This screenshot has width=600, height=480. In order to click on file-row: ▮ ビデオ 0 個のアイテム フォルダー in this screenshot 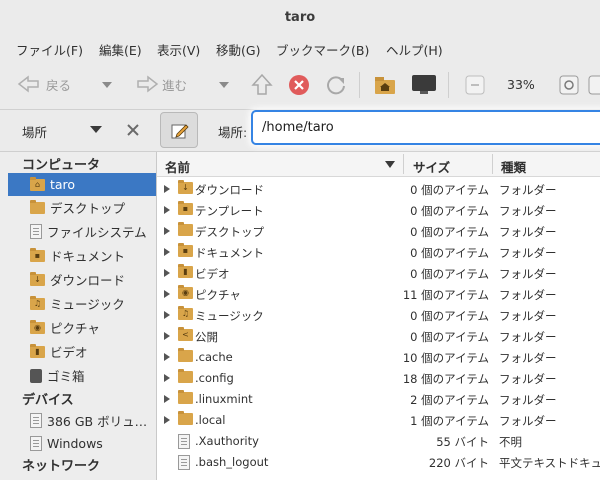, I will do `click(378, 273)`.